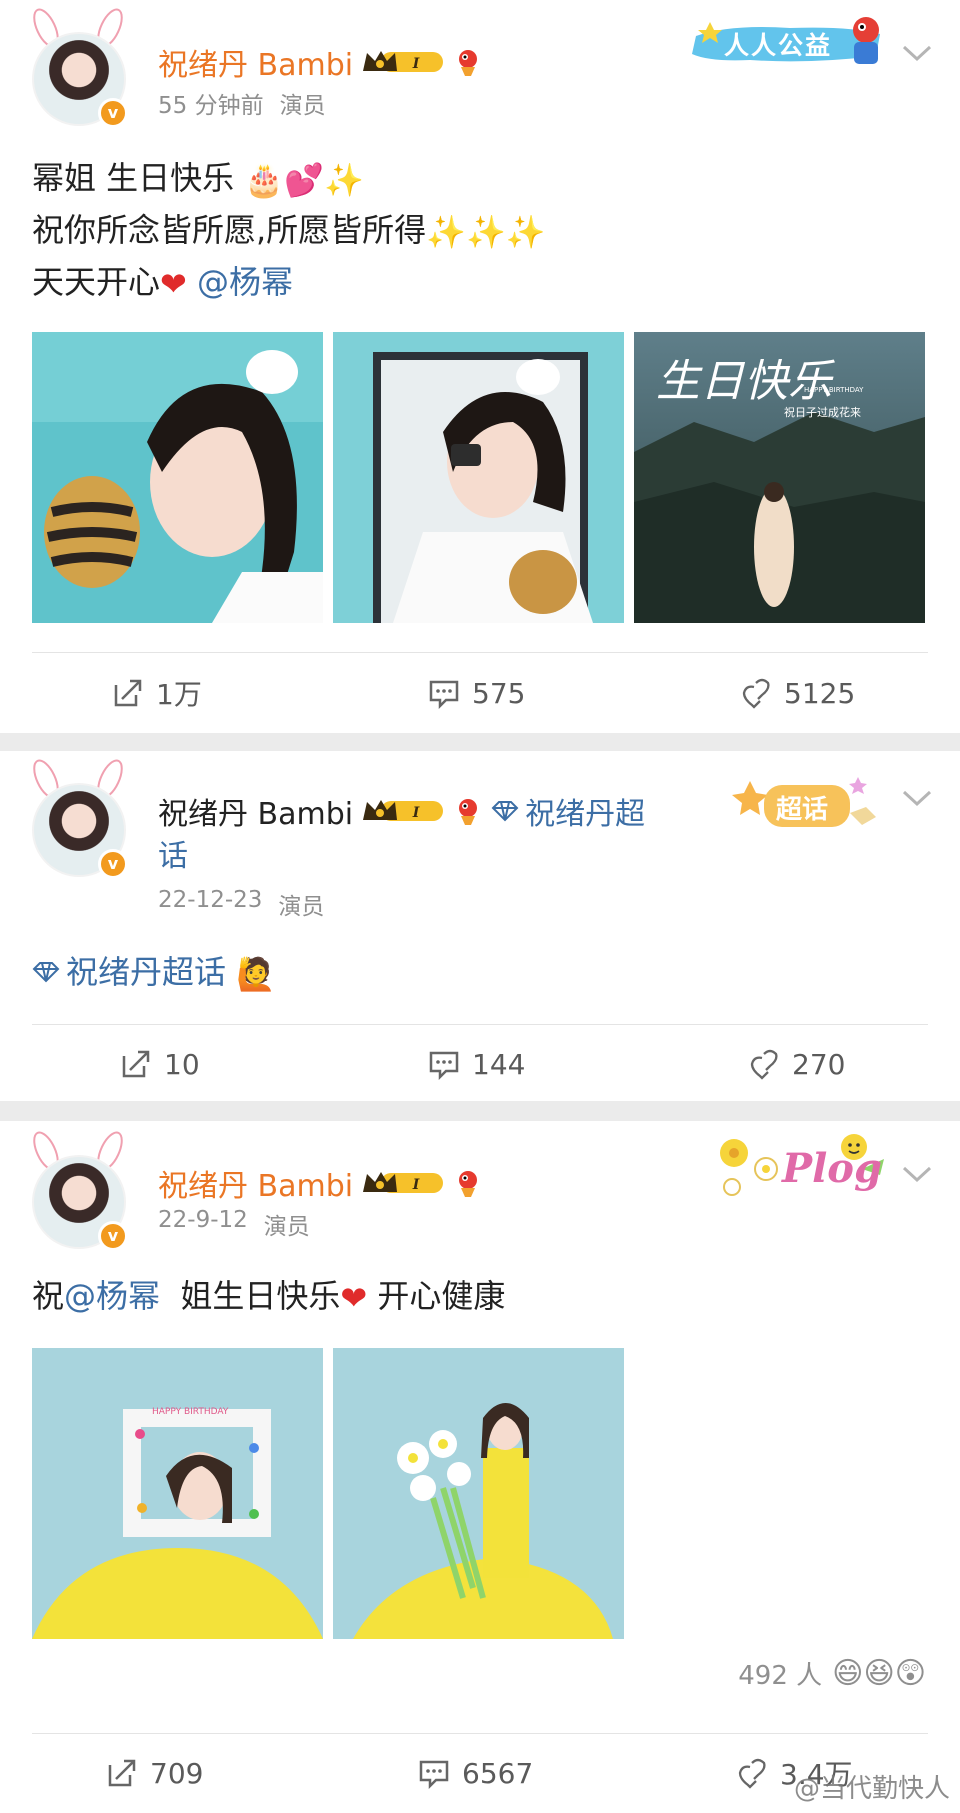  What do you see at coordinates (498, 1773) in the screenshot?
I see `comment-count: 6567` at bounding box center [498, 1773].